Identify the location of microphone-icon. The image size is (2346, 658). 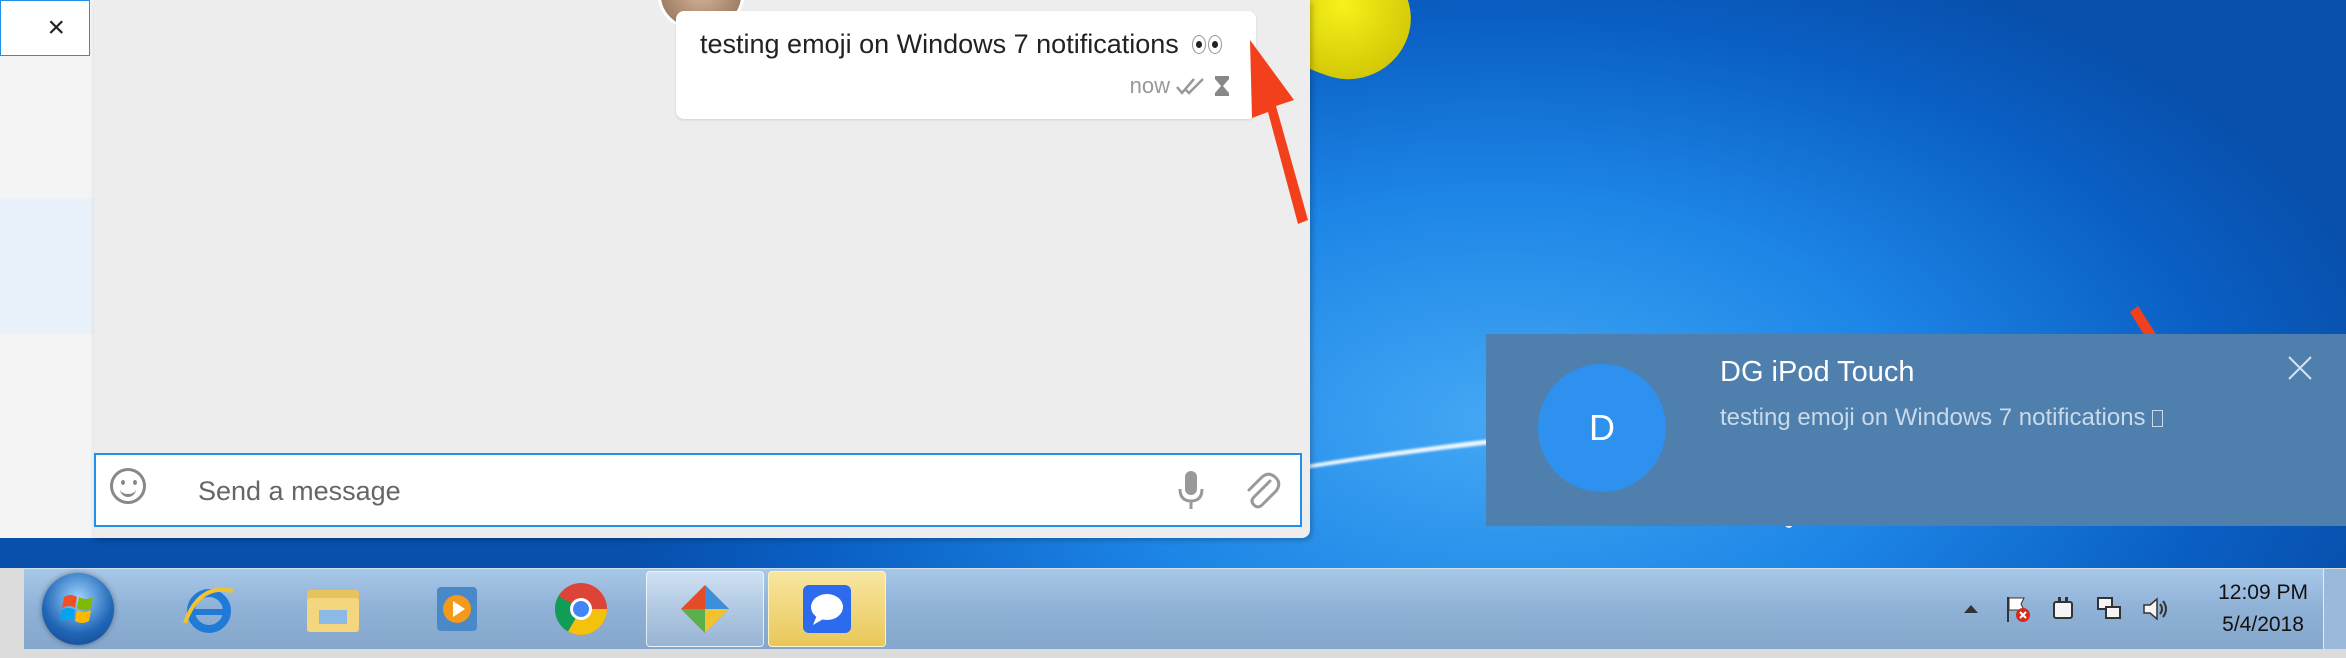
(1191, 490).